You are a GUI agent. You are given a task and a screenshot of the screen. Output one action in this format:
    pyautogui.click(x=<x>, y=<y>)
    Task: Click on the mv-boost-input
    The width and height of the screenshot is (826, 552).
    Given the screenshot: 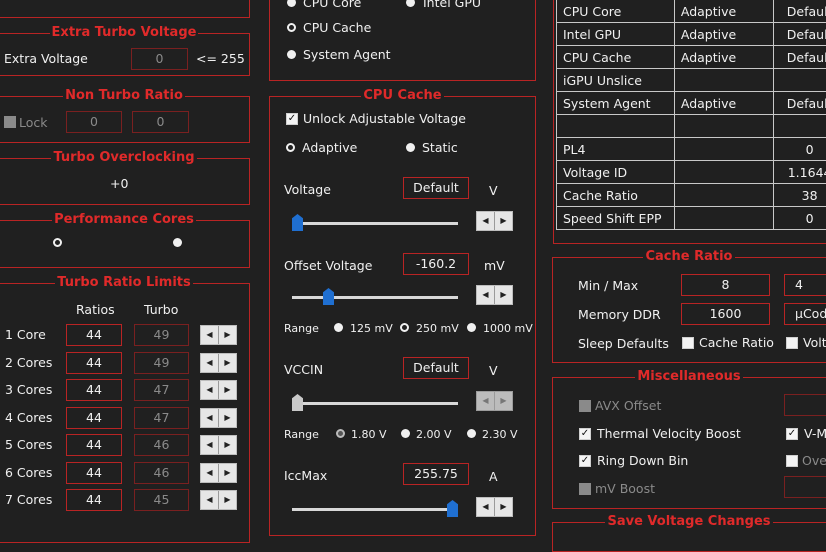 What is the action you would take?
    pyautogui.click(x=805, y=487)
    